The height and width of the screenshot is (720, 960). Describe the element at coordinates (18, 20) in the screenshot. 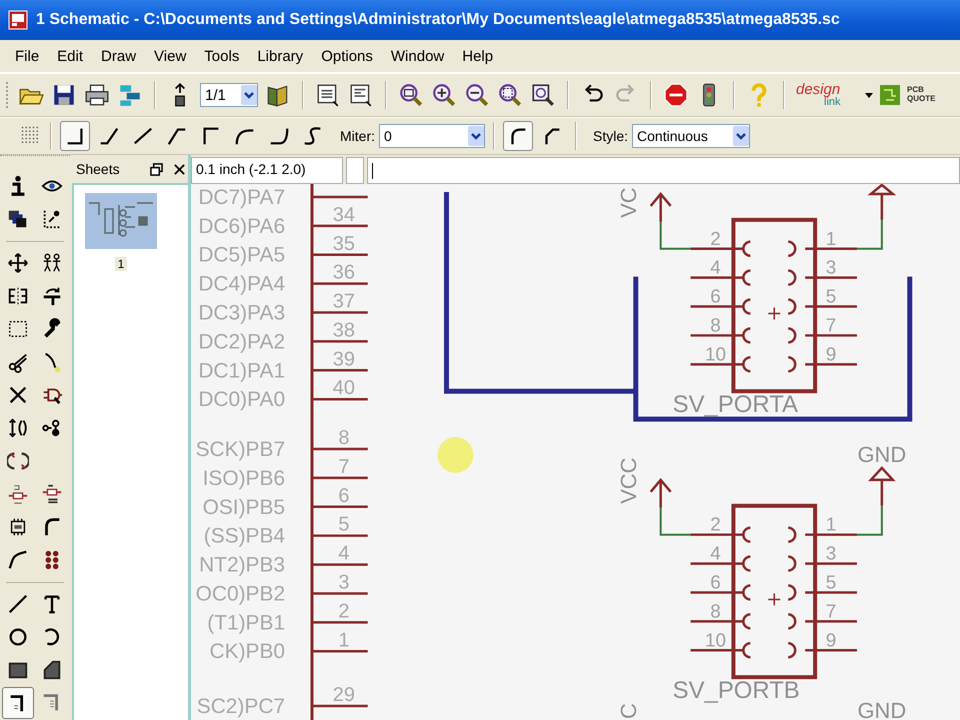

I see `app-icon` at that location.